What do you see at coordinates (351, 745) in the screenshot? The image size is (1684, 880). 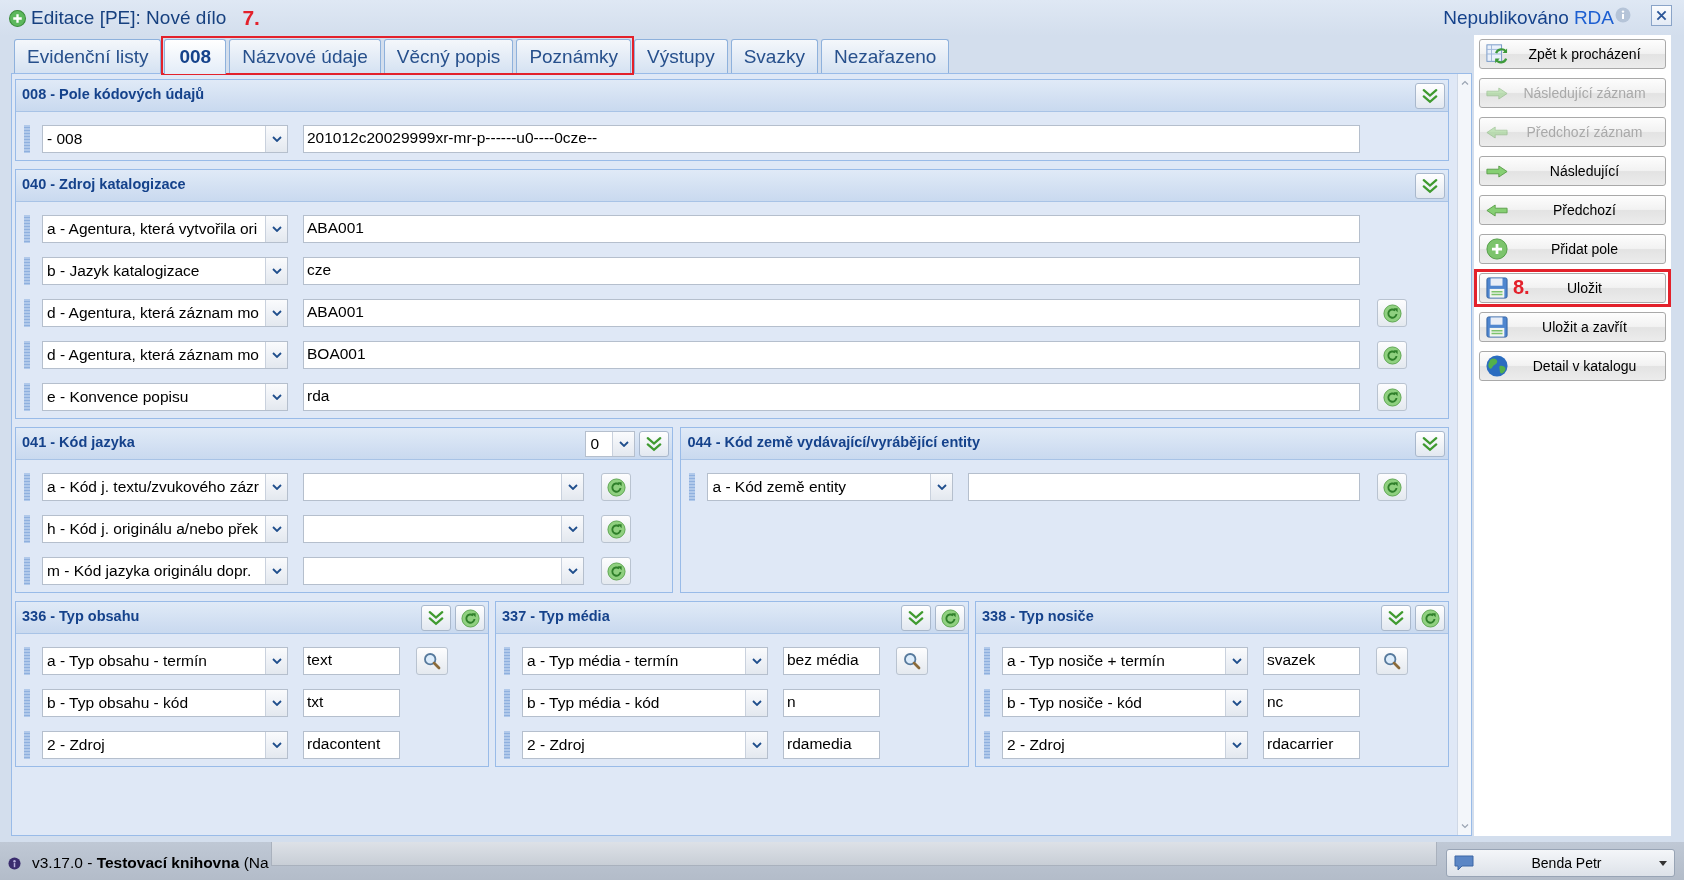 I see `value-field: rdacontent` at bounding box center [351, 745].